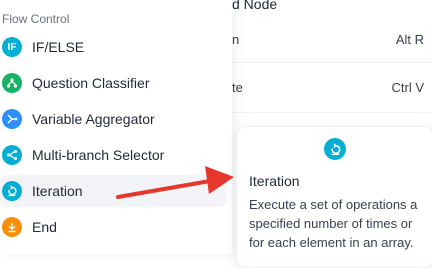  What do you see at coordinates (12, 227) in the screenshot?
I see `end-icon` at bounding box center [12, 227].